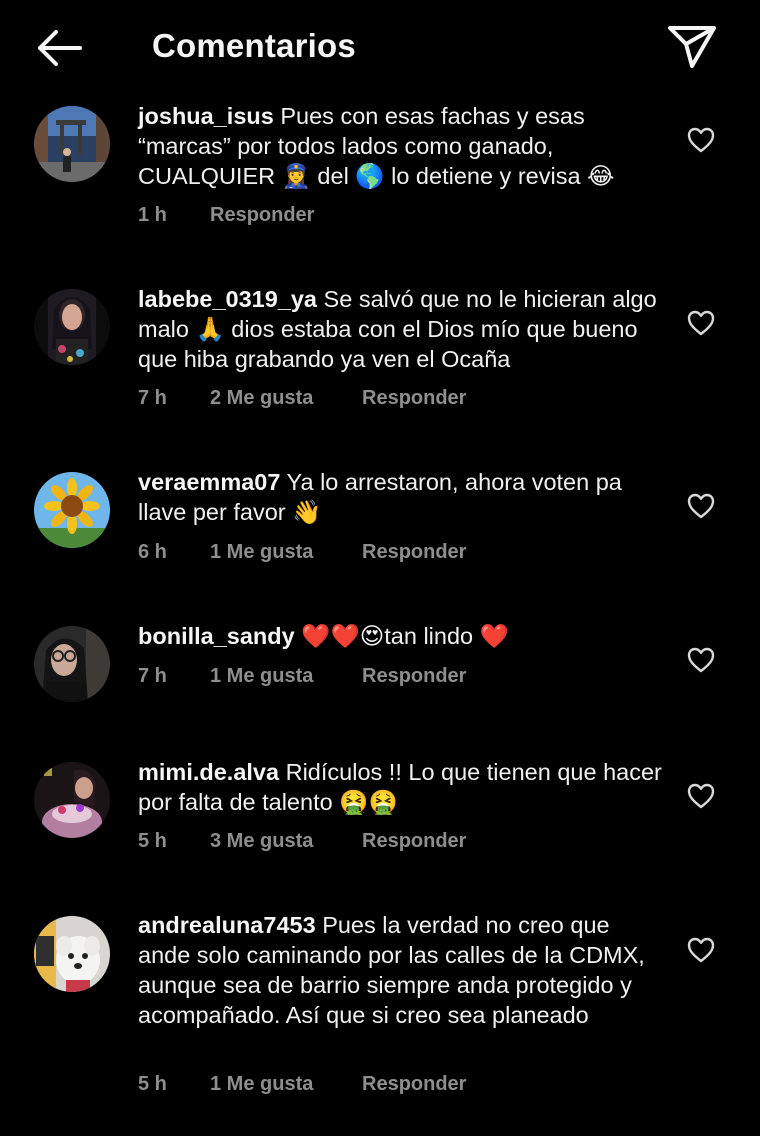  I want to click on header-bar: Comentarios, so click(380, 46).